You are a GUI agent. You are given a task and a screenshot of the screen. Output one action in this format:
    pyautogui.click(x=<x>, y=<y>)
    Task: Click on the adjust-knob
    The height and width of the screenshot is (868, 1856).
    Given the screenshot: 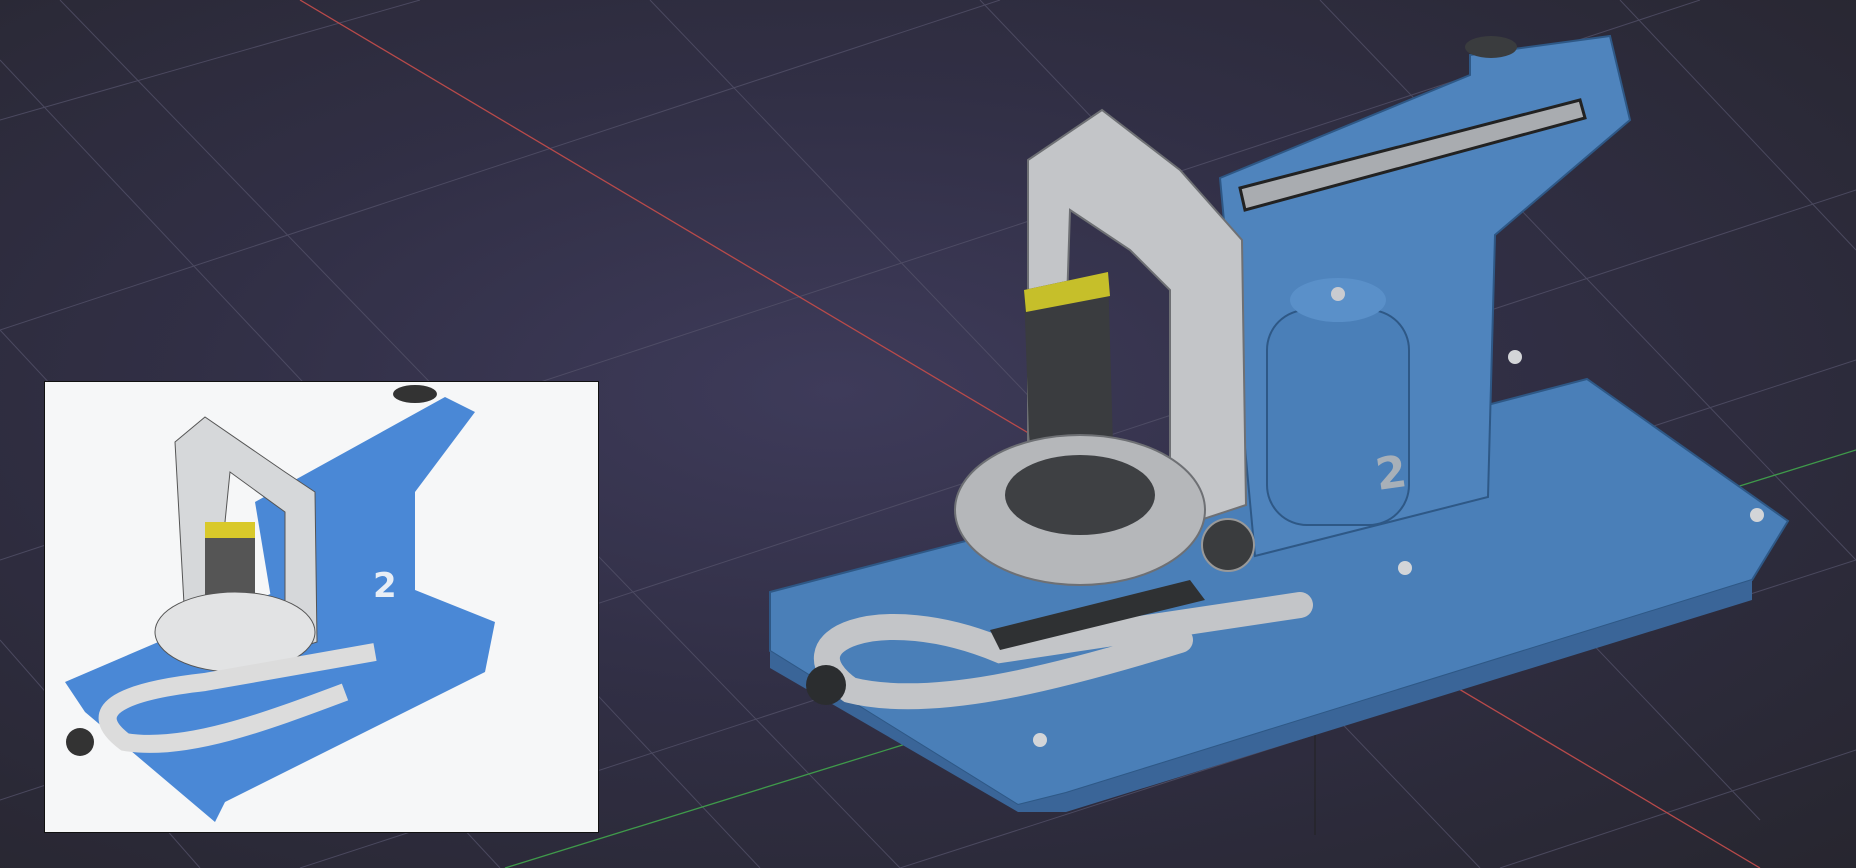 What is the action you would take?
    pyautogui.click(x=1228, y=545)
    